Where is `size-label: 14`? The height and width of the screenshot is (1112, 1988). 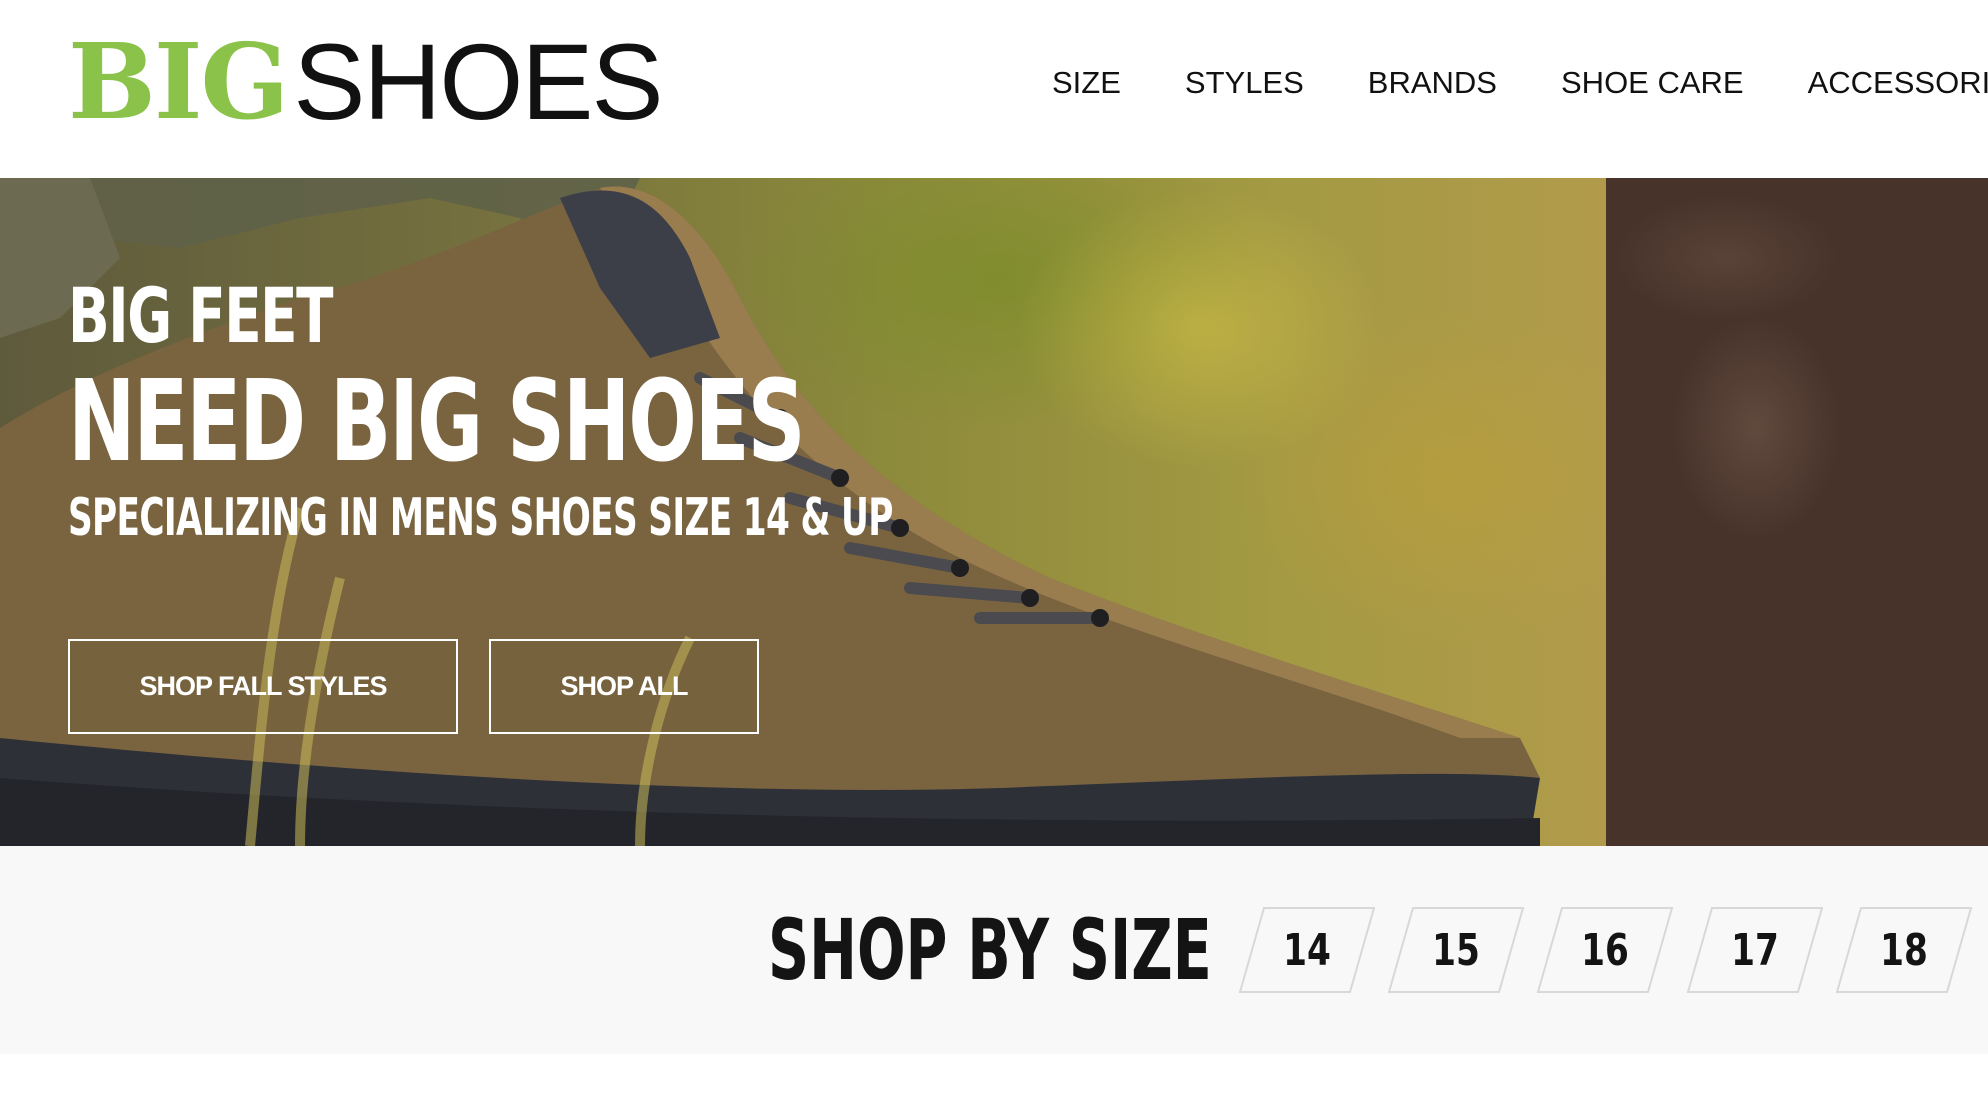
size-label: 14 is located at coordinates (1307, 950).